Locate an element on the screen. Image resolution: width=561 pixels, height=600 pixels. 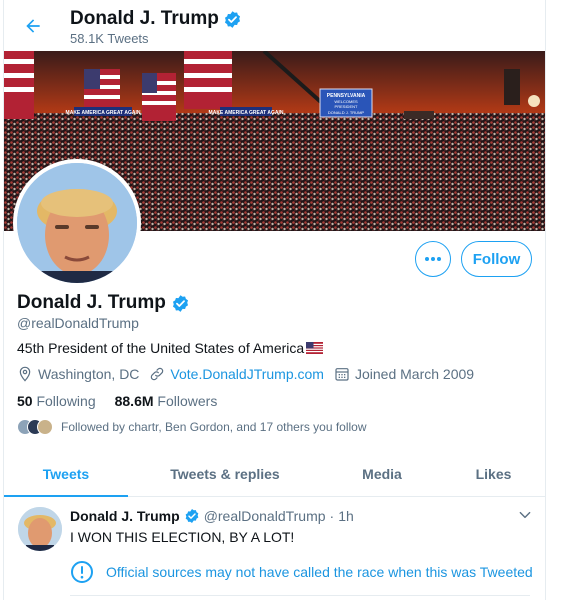
banner-text-left: MAKE AMERICA GREAT AGAIN is located at coordinates (103, 113).